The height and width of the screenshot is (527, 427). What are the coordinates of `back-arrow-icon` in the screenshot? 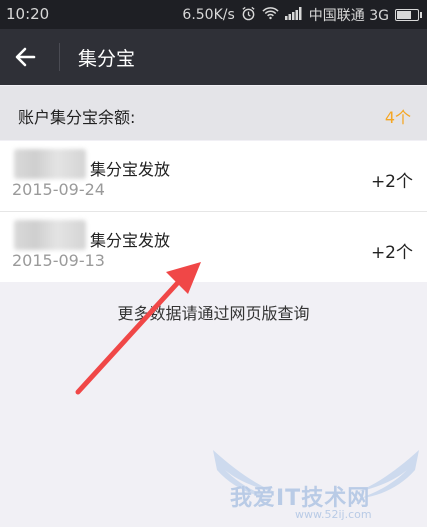 It's located at (26, 61).